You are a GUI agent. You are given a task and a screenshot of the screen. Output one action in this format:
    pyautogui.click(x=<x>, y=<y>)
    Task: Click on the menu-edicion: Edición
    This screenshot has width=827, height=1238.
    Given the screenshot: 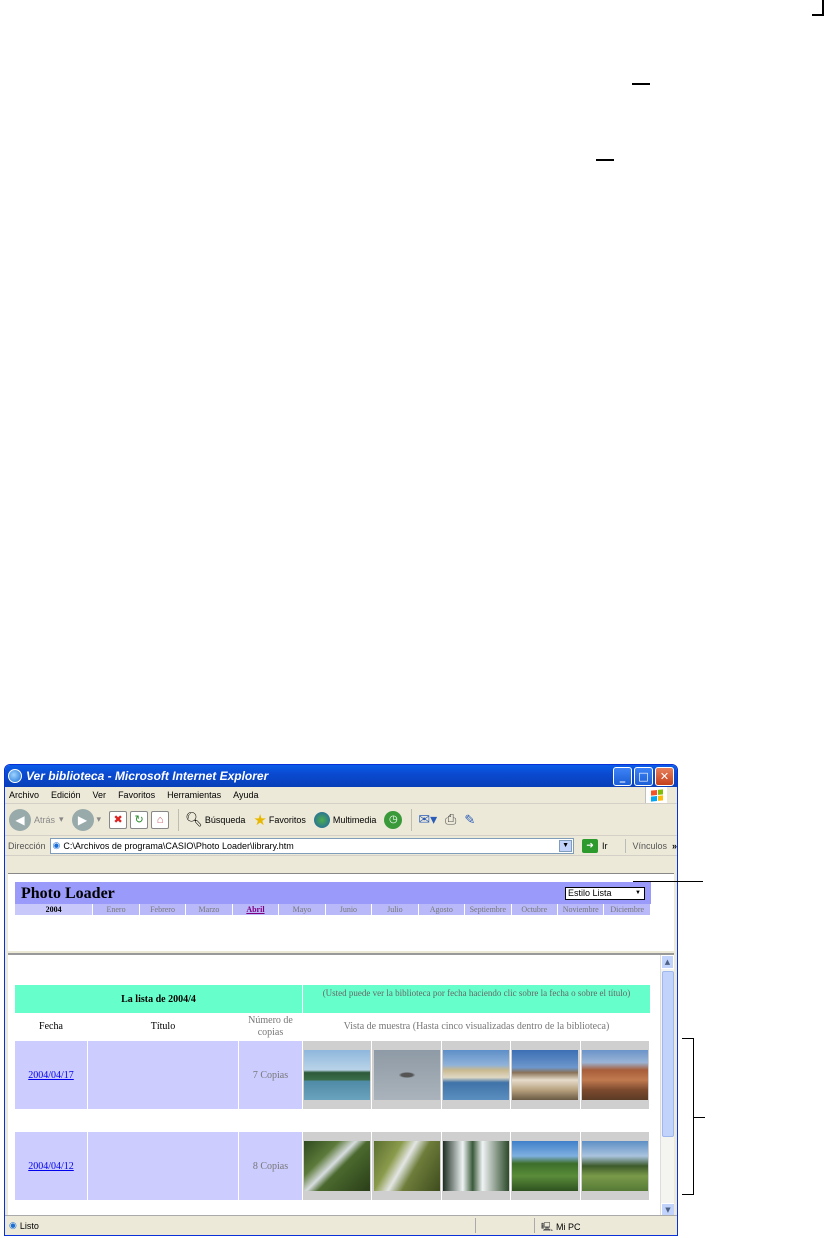 What is the action you would take?
    pyautogui.click(x=66, y=795)
    